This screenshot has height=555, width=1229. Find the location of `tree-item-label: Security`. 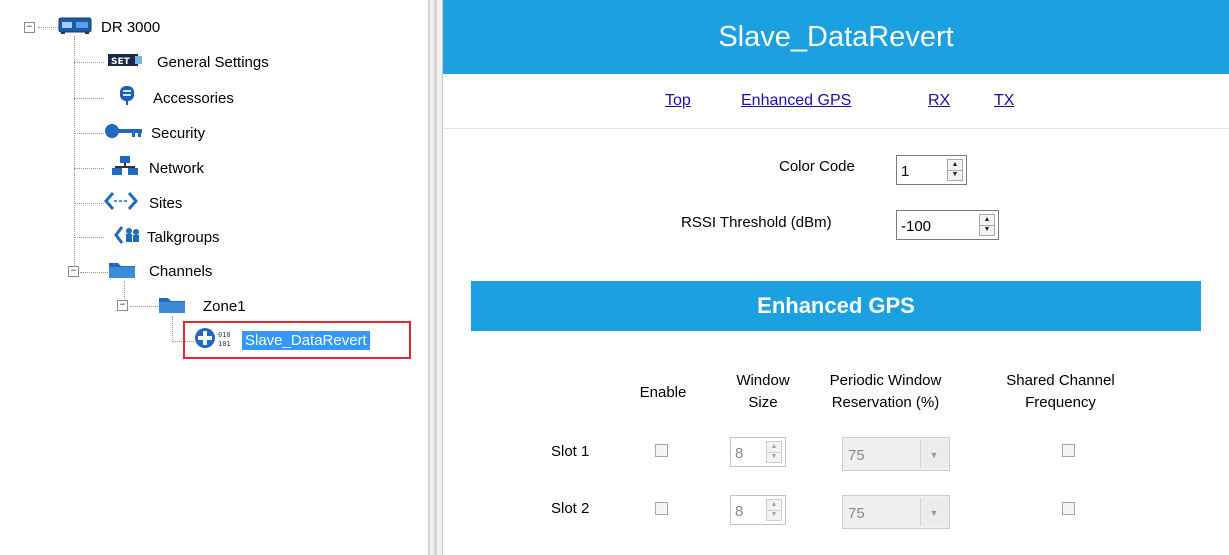

tree-item-label: Security is located at coordinates (178, 133).